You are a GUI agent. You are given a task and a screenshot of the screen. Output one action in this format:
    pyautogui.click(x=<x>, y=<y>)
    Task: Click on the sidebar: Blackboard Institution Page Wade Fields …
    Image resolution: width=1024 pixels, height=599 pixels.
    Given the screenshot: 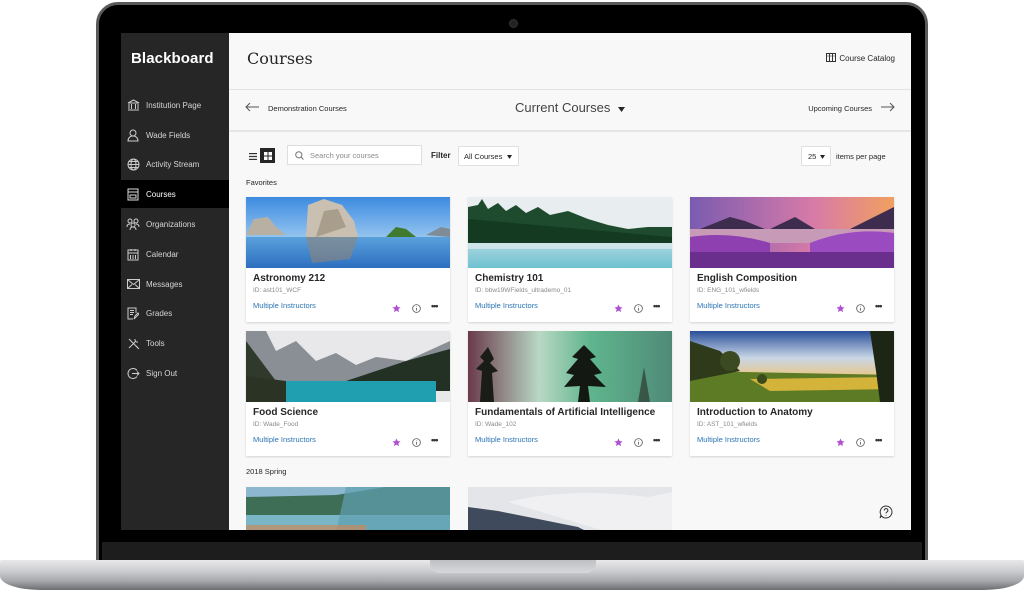 What is the action you would take?
    pyautogui.click(x=175, y=281)
    